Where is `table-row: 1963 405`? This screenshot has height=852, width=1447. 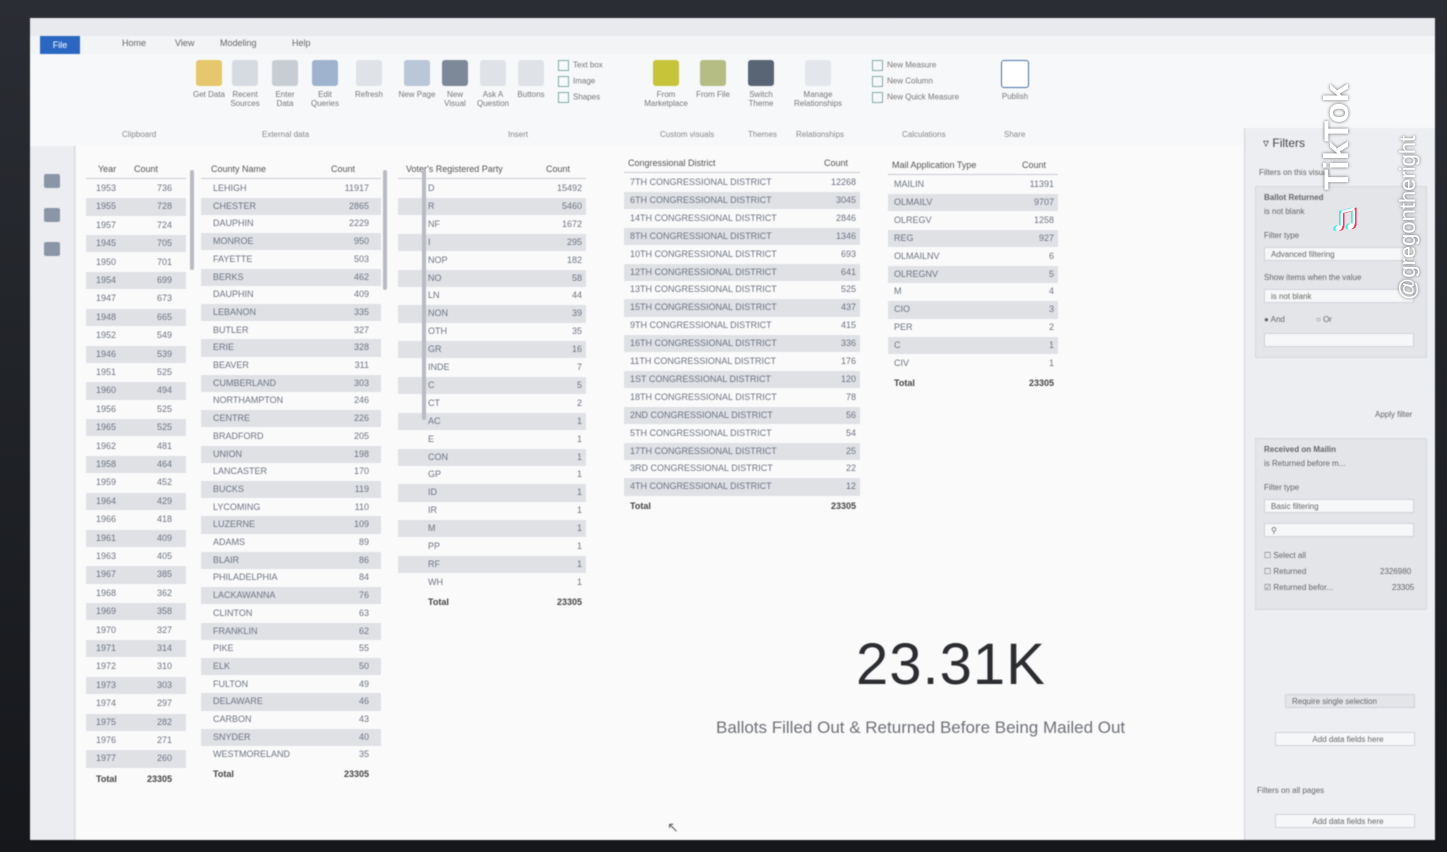 table-row: 1963 405 is located at coordinates (136, 556).